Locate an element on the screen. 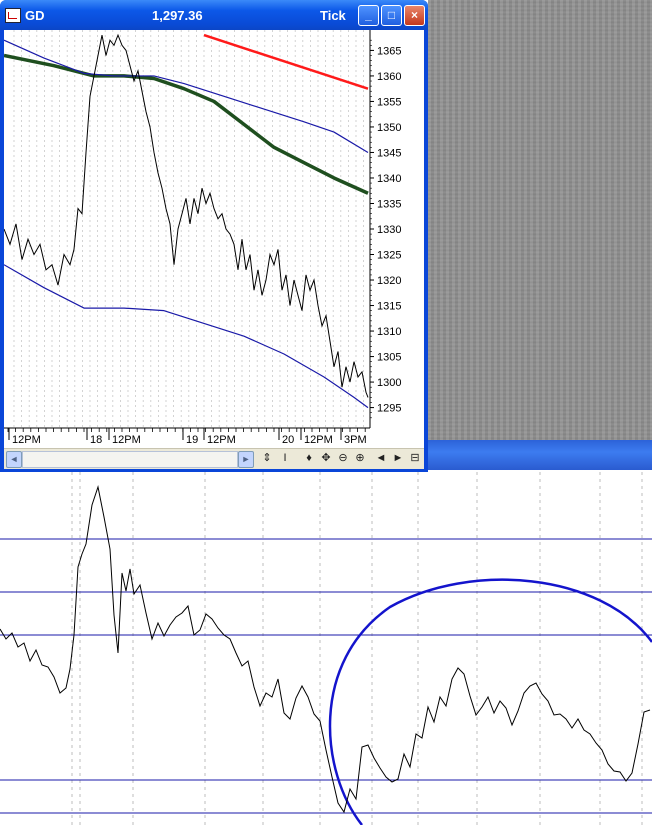 This screenshot has width=652, height=825. back-tool: ◄ is located at coordinates (381, 458).